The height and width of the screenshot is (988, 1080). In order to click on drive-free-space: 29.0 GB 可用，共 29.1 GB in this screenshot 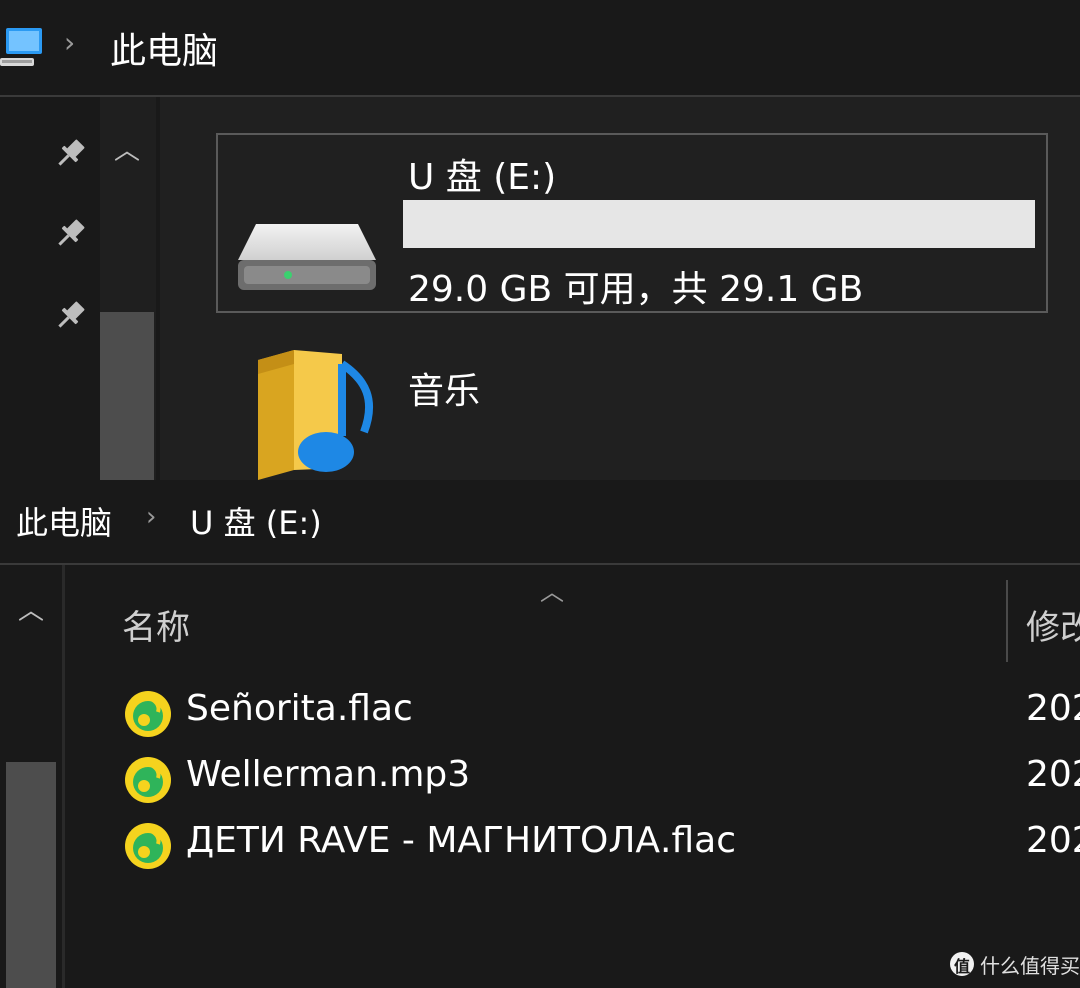, I will do `click(636, 289)`.